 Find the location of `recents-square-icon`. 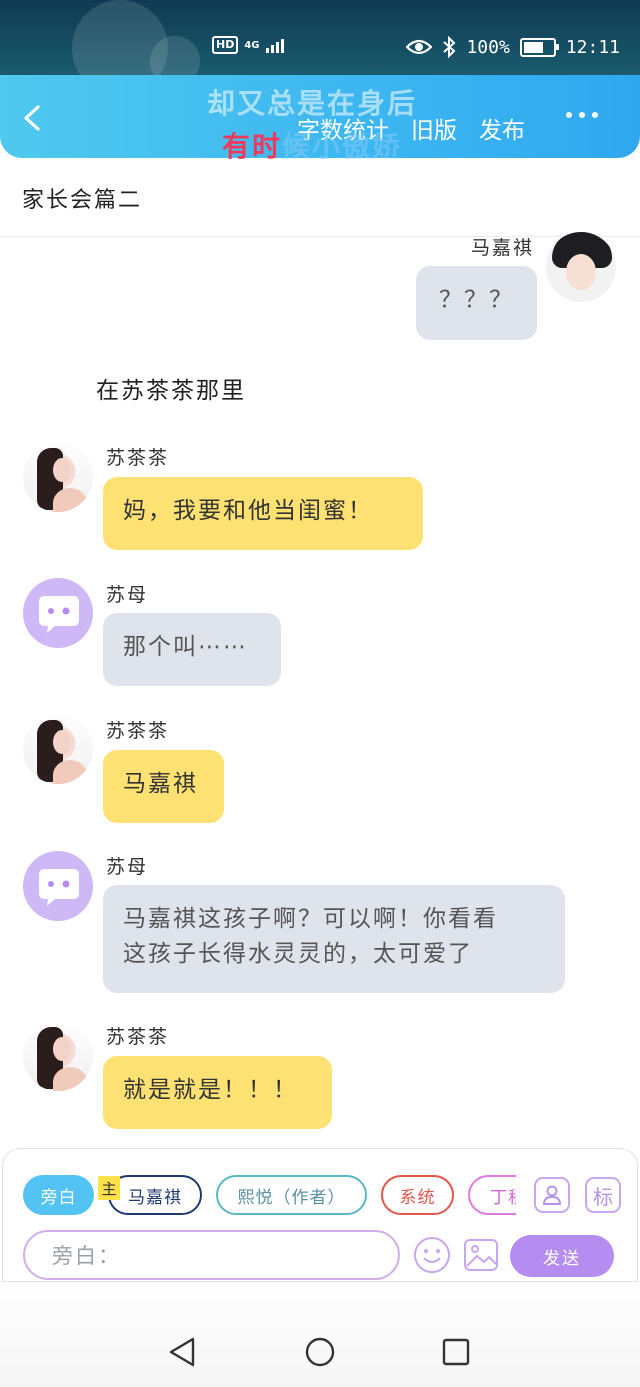

recents-square-icon is located at coordinates (456, 1352).